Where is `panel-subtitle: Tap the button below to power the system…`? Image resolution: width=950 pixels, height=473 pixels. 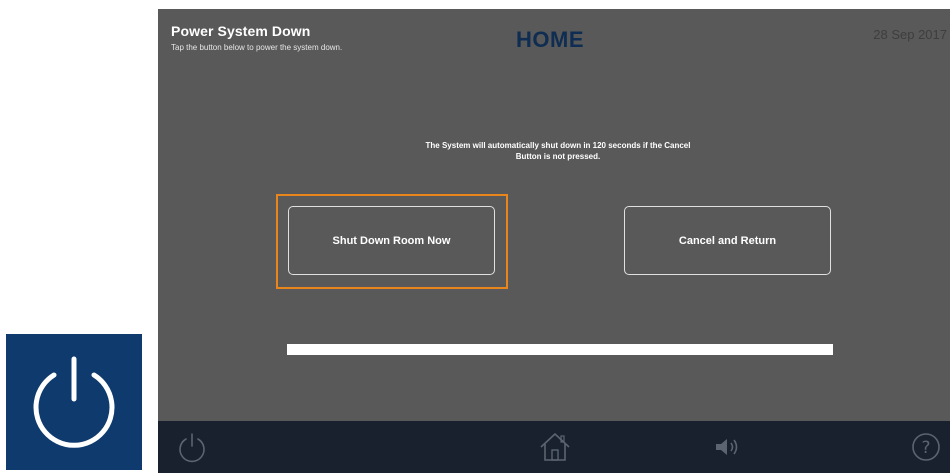
panel-subtitle: Tap the button below to power the system… is located at coordinates (257, 47).